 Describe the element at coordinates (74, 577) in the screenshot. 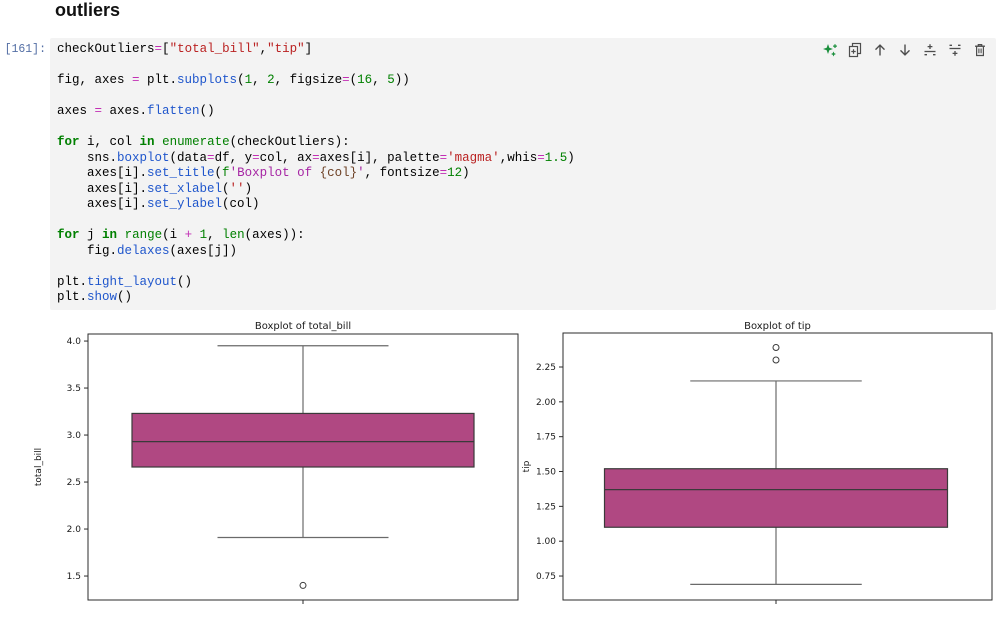

I see `y-tick-label: 1.5` at that location.